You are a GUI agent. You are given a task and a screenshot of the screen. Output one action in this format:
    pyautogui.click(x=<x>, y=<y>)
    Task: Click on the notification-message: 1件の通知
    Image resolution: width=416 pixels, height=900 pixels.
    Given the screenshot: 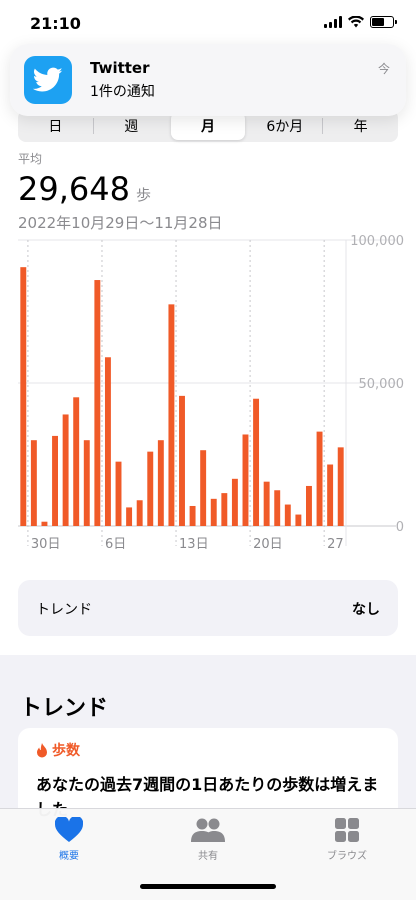 What is the action you would take?
    pyautogui.click(x=122, y=92)
    